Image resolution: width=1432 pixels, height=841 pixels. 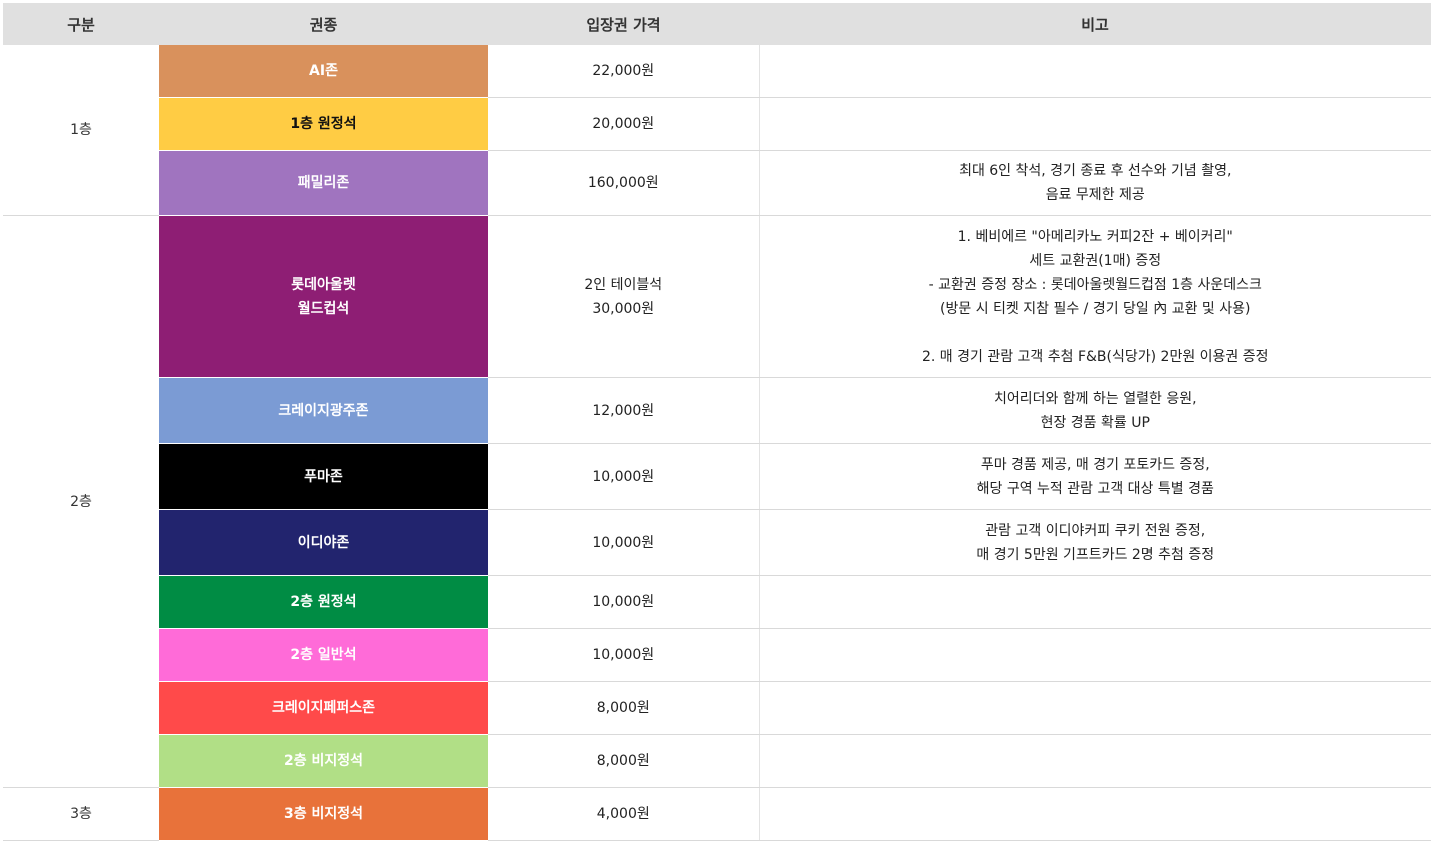 What do you see at coordinates (623, 24) in the screenshot?
I see `header-price: 입장권 가격` at bounding box center [623, 24].